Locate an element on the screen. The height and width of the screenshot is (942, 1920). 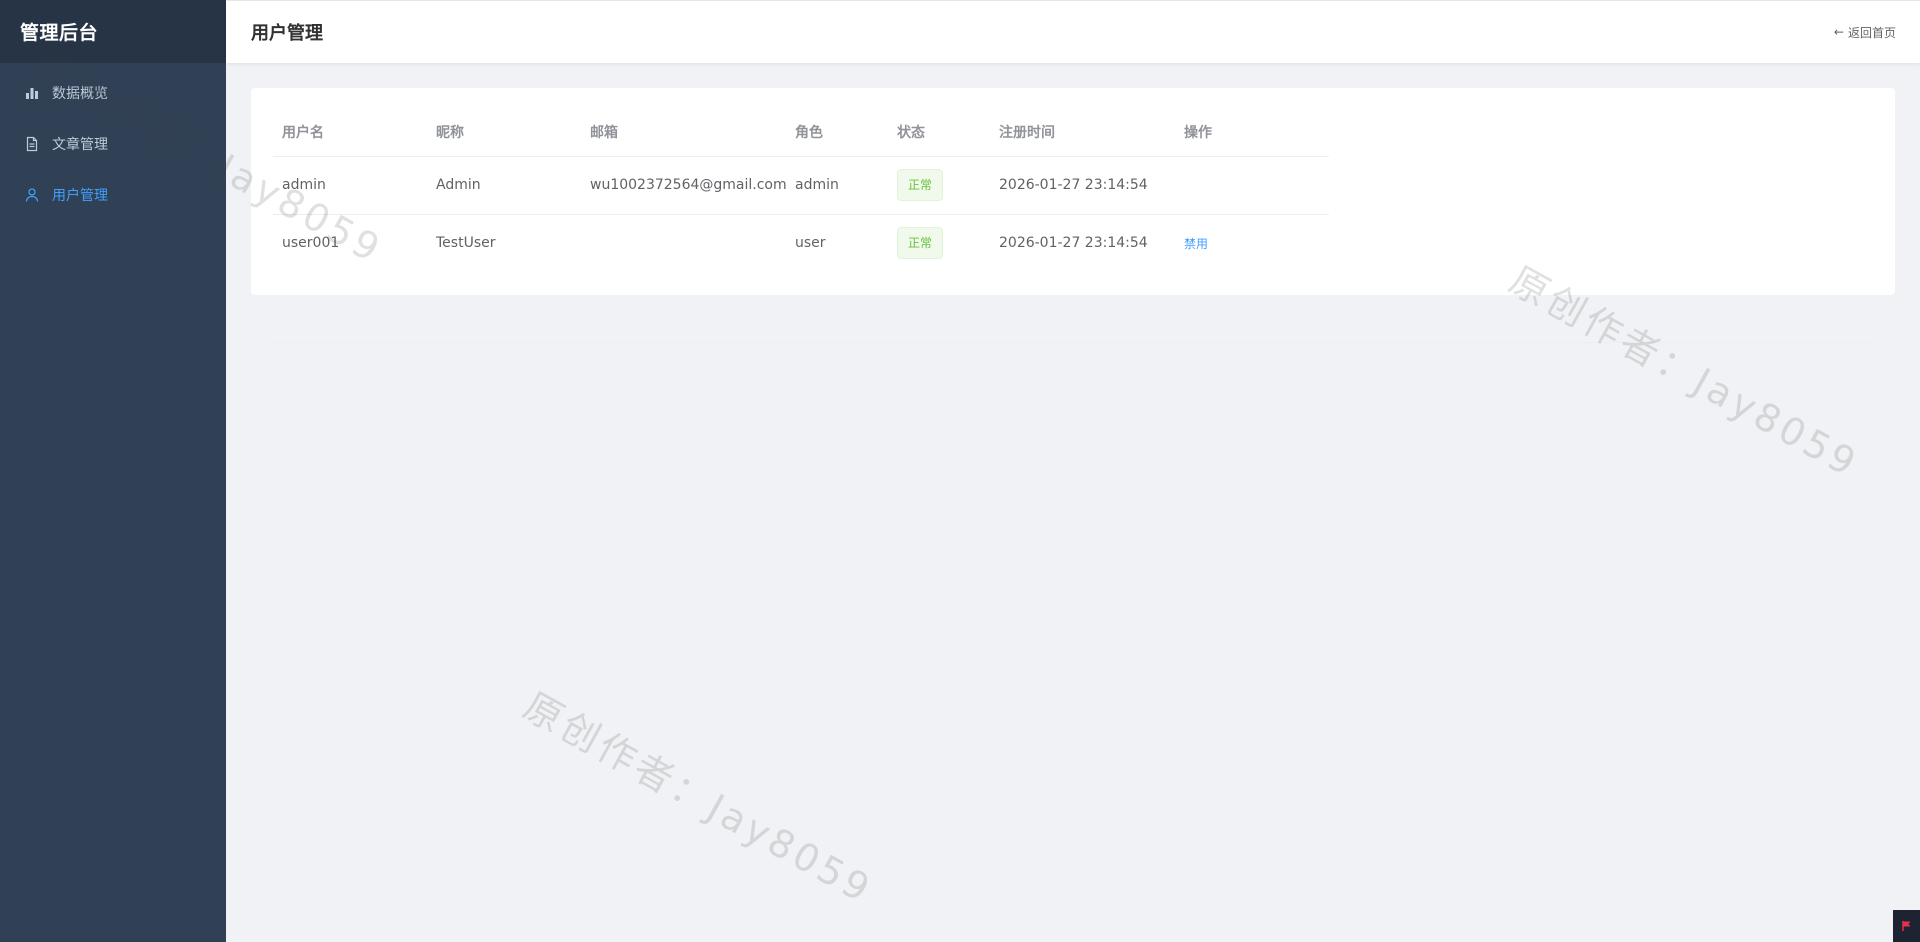
back-home-label: 返回首页 is located at coordinates (1871, 32).